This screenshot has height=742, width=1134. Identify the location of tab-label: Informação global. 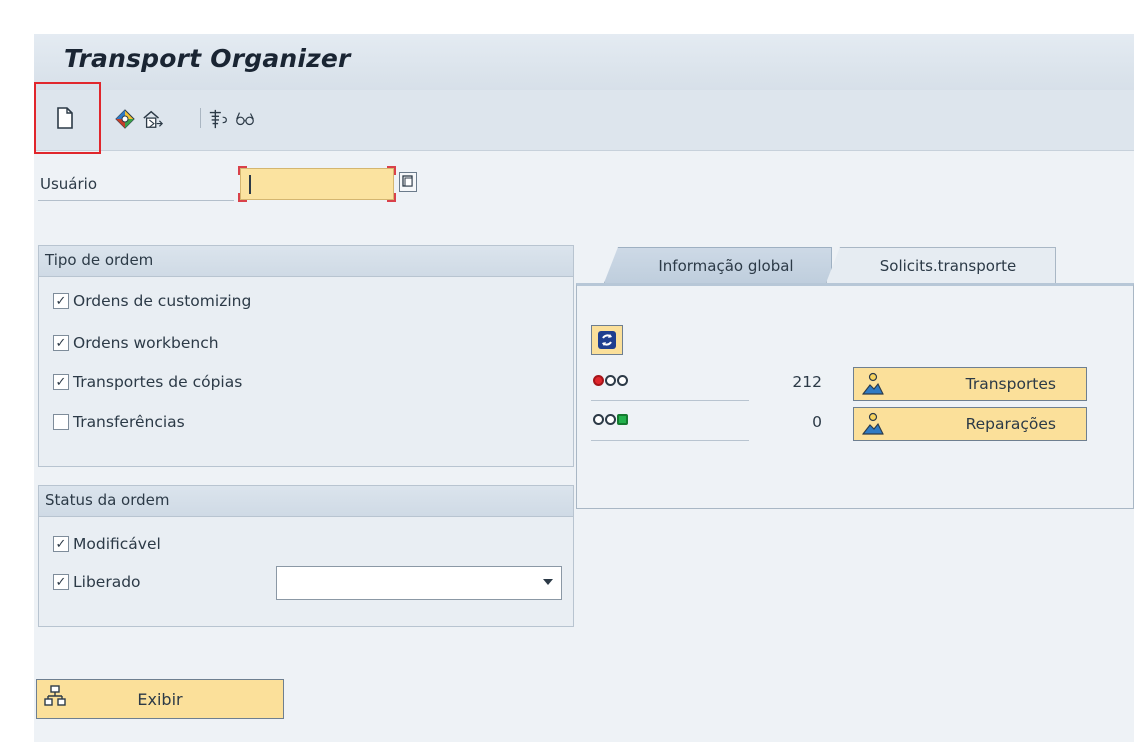
(726, 265).